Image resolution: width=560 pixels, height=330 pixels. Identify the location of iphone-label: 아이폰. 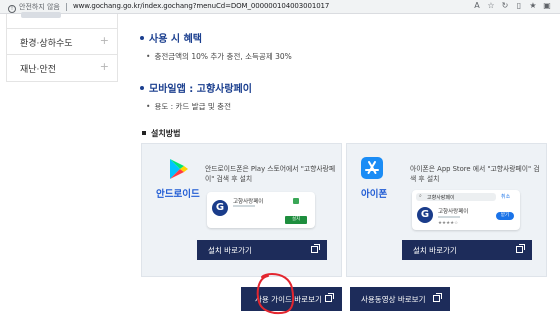
(374, 194).